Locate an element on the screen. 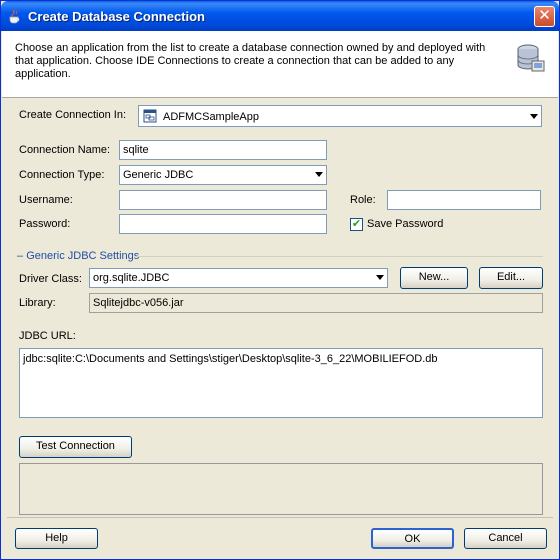  close-button: ✕ is located at coordinates (544, 16).